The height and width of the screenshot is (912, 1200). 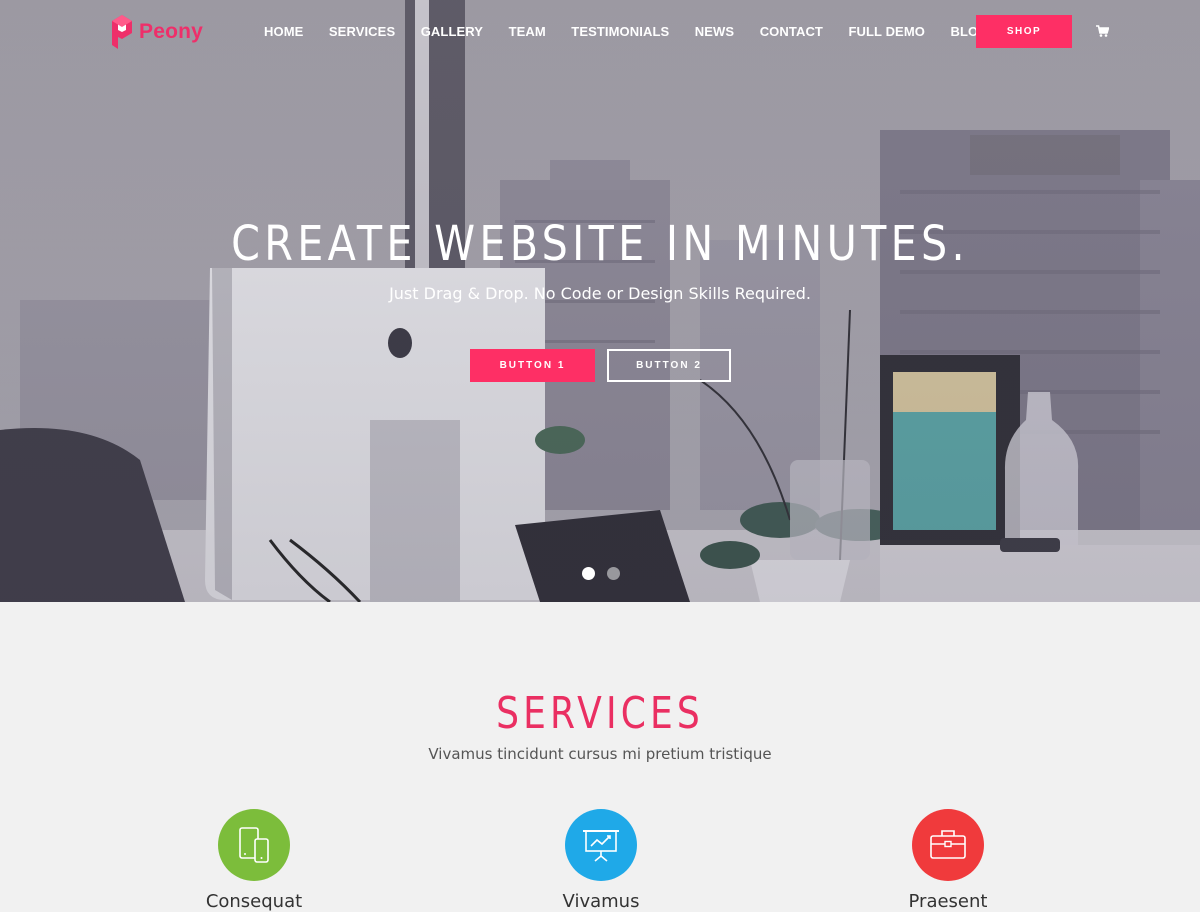 I want to click on services-title: SERVICES, so click(x=600, y=713).